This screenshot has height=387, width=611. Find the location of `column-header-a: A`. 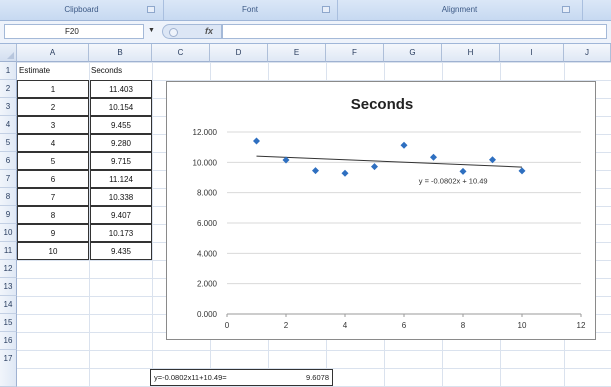

column-header-a: A is located at coordinates (53, 53).